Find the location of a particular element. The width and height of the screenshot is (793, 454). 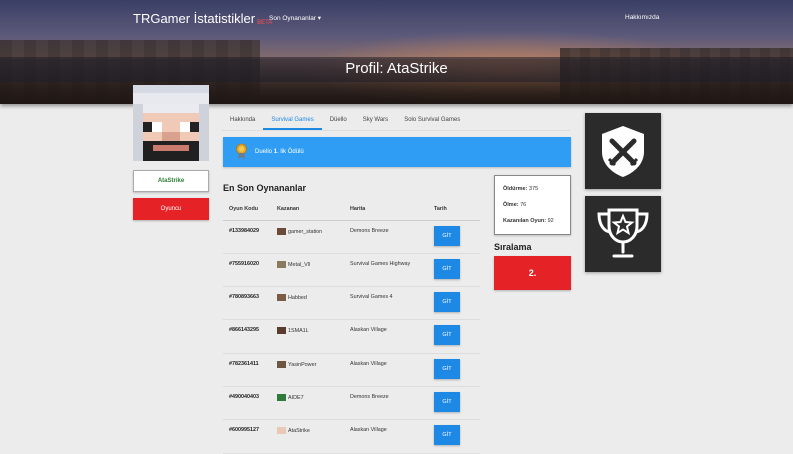

trophy-star-icon is located at coordinates (623, 234).